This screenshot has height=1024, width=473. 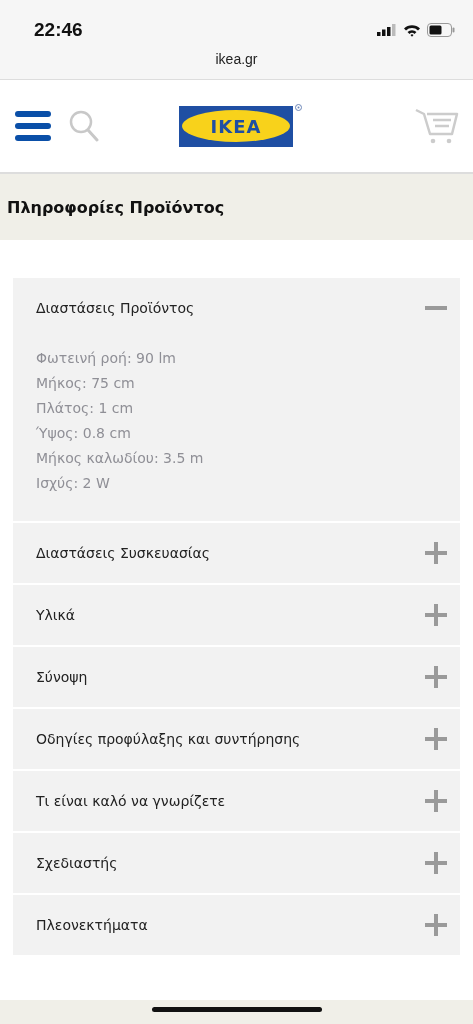 What do you see at coordinates (236, 126) in the screenshot?
I see `ikea-logo: IKEA` at bounding box center [236, 126].